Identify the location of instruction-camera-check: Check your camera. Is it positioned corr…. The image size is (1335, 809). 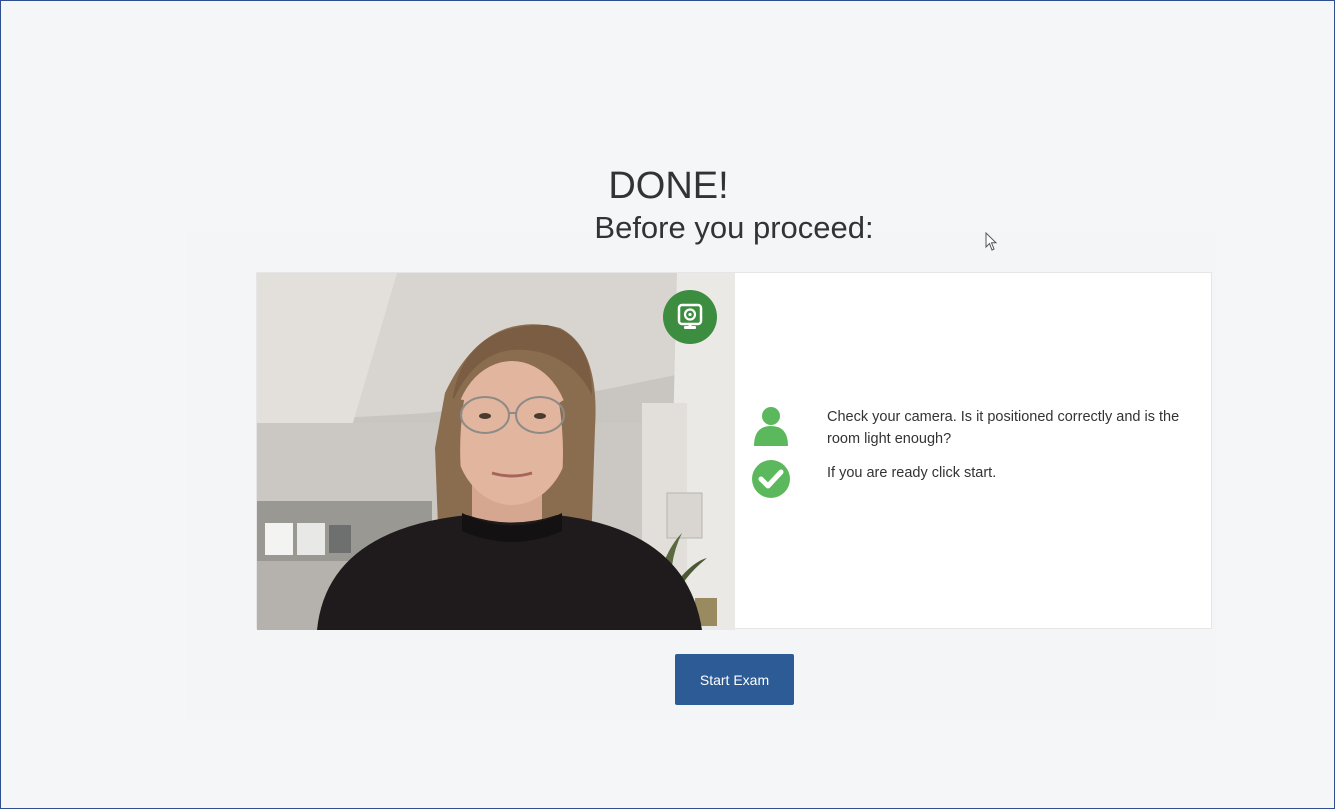
(1003, 428).